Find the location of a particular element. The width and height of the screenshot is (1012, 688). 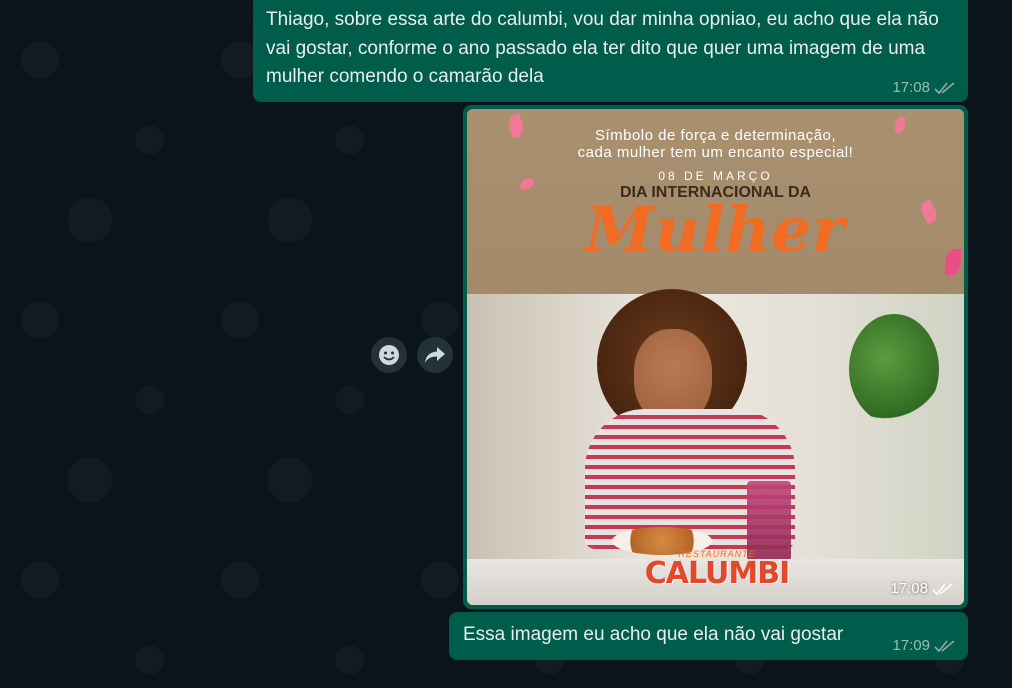

message-meta: 17:09 is located at coordinates (924, 645).